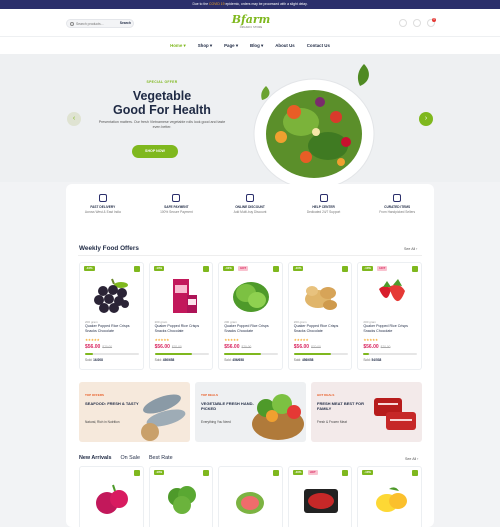 The image size is (500, 527). I want to click on product-card: -10% HOT, so click(320, 496).